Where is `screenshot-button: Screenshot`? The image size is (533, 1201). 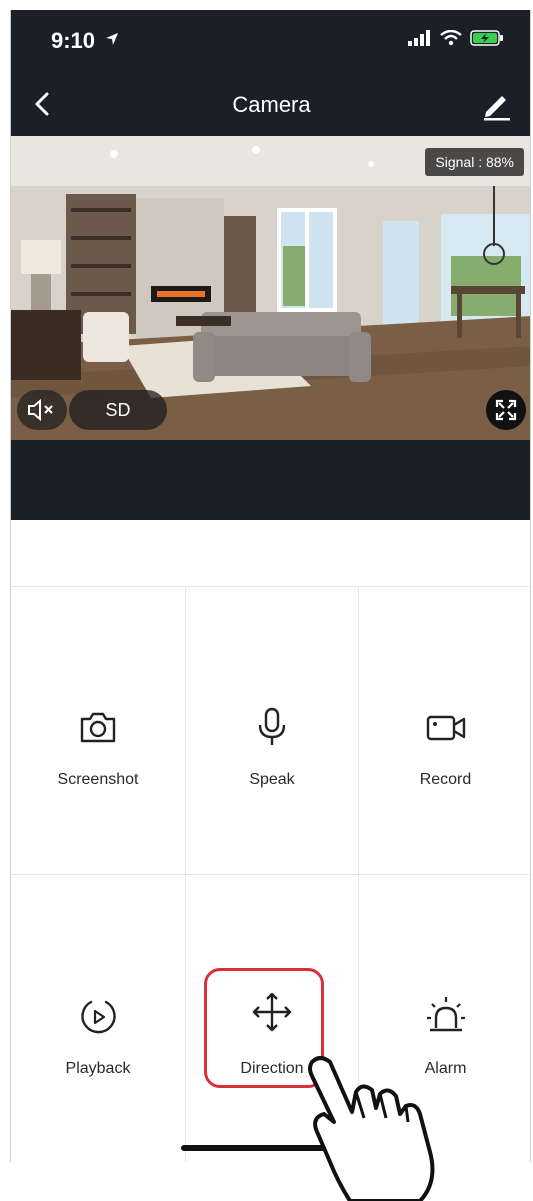
screenshot-button: Screenshot is located at coordinates (98, 730).